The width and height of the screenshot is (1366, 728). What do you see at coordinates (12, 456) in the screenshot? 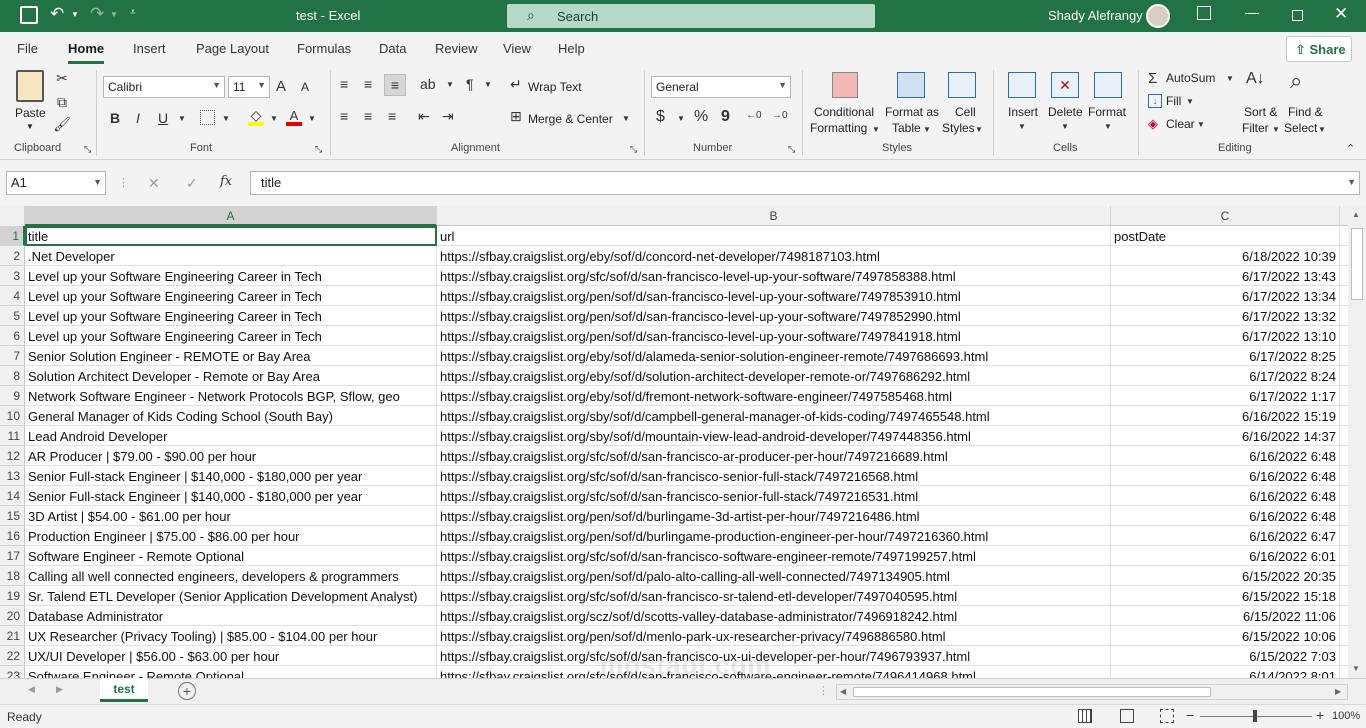
I see `row-header: 12` at bounding box center [12, 456].